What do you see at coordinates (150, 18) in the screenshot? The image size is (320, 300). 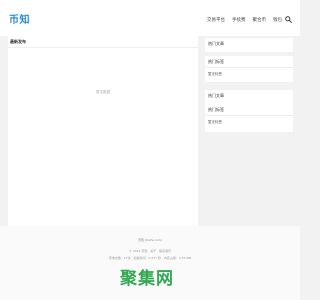 I see `header: 币知 交易平台 手续费 聚合币 钱包` at bounding box center [150, 18].